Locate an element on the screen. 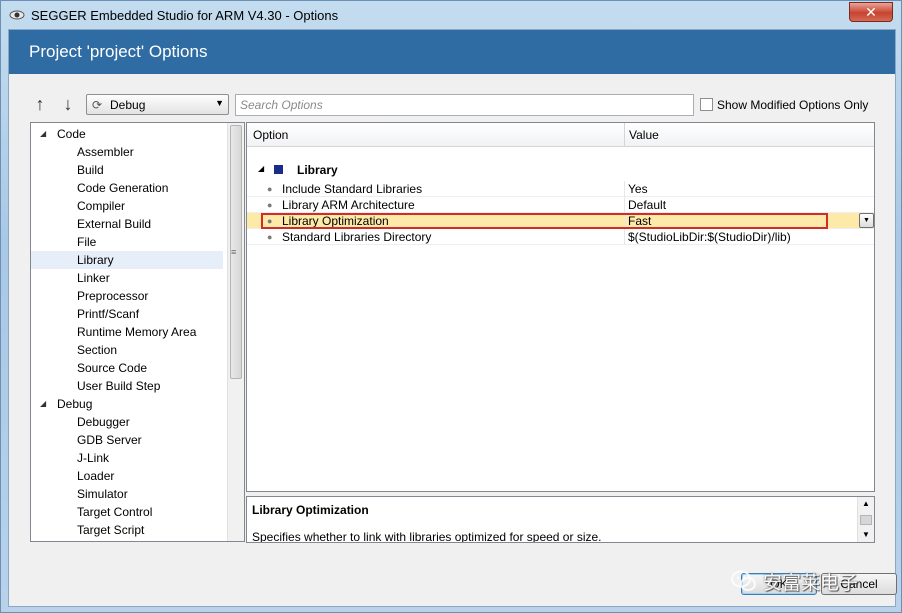 The image size is (902, 613). watermark-text: 安富莱电子 is located at coordinates (811, 583).